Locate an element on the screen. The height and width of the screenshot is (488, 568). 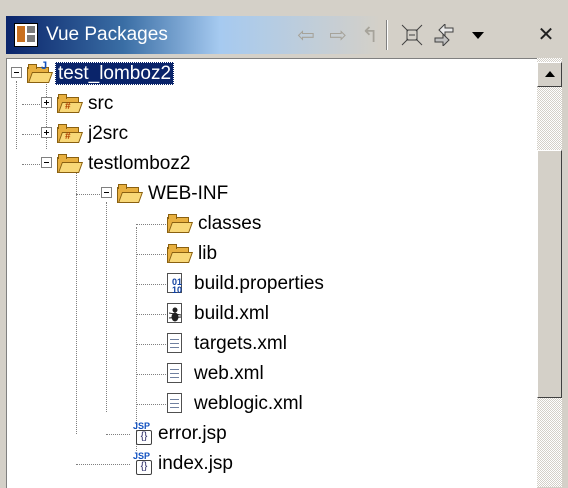
tree-item-label: targets.xml is located at coordinates (240, 343).